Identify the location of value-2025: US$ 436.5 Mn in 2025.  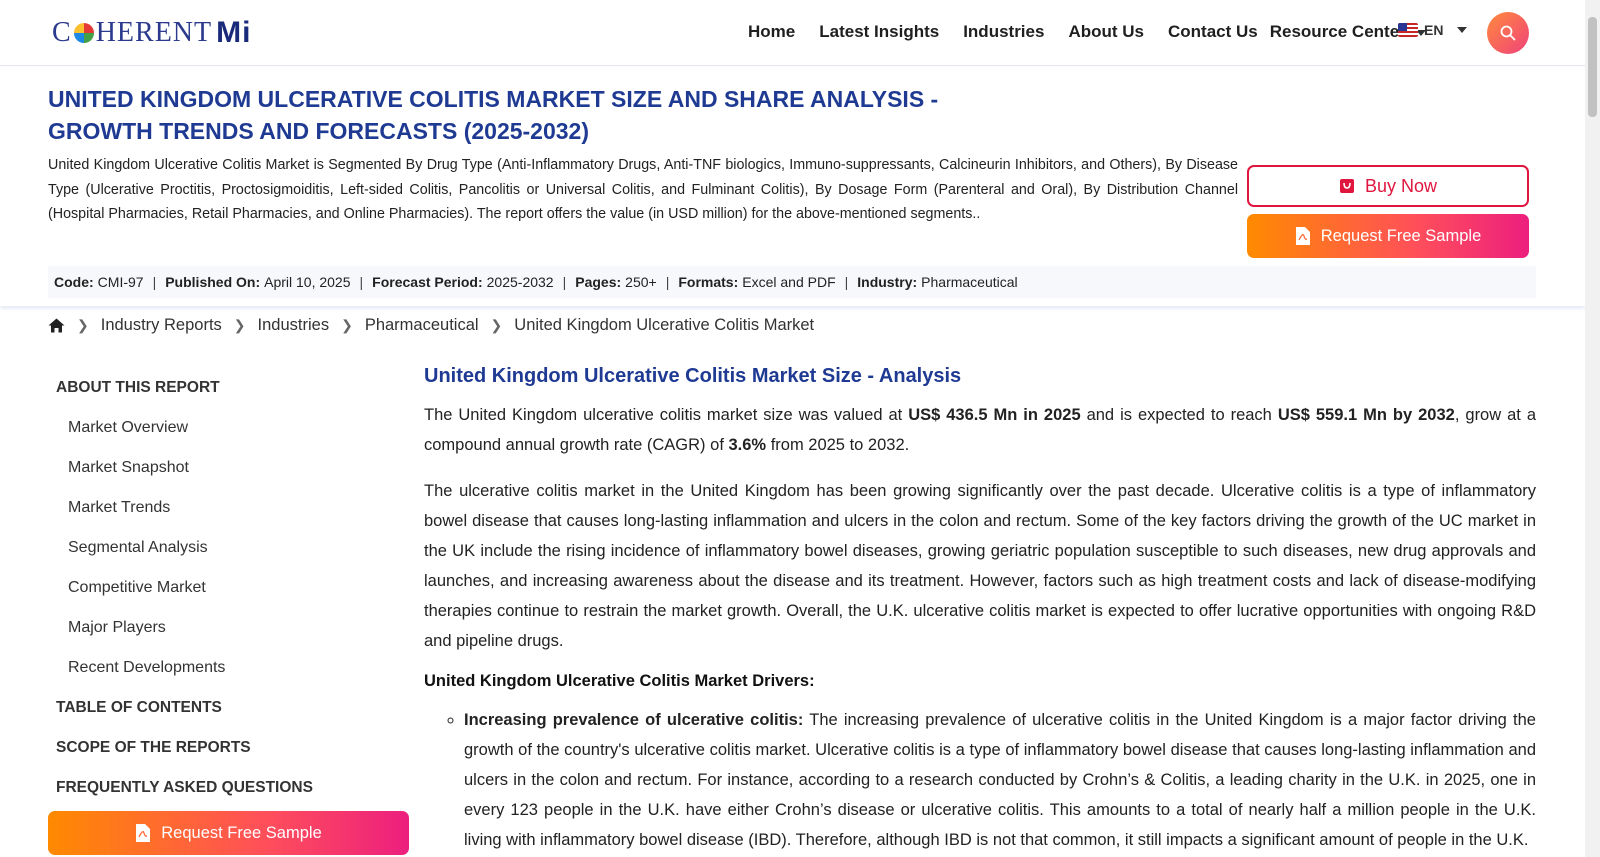
(994, 415).